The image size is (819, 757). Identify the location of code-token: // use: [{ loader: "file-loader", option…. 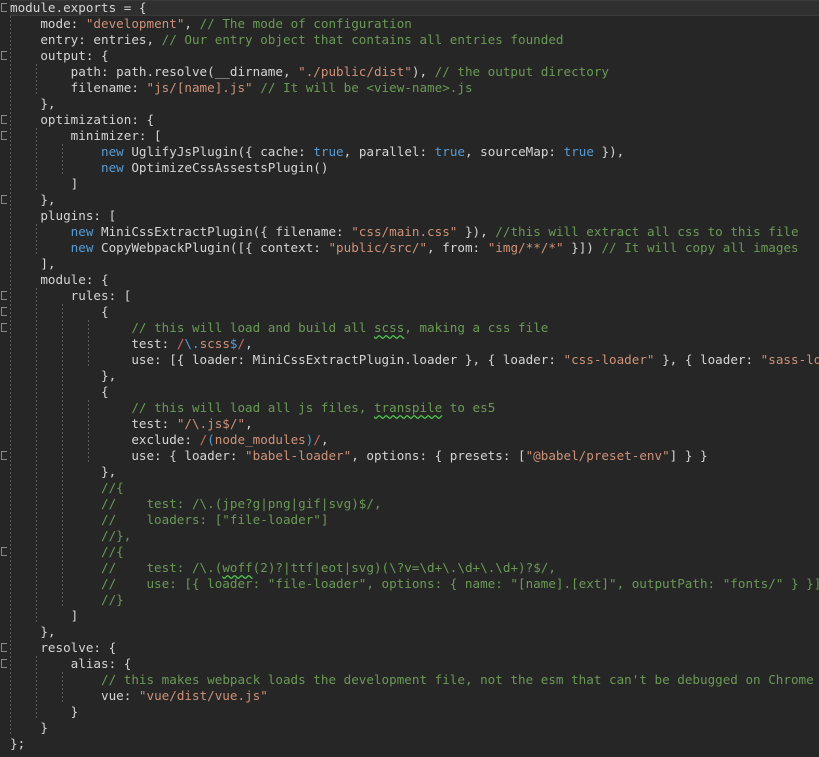
(414, 583).